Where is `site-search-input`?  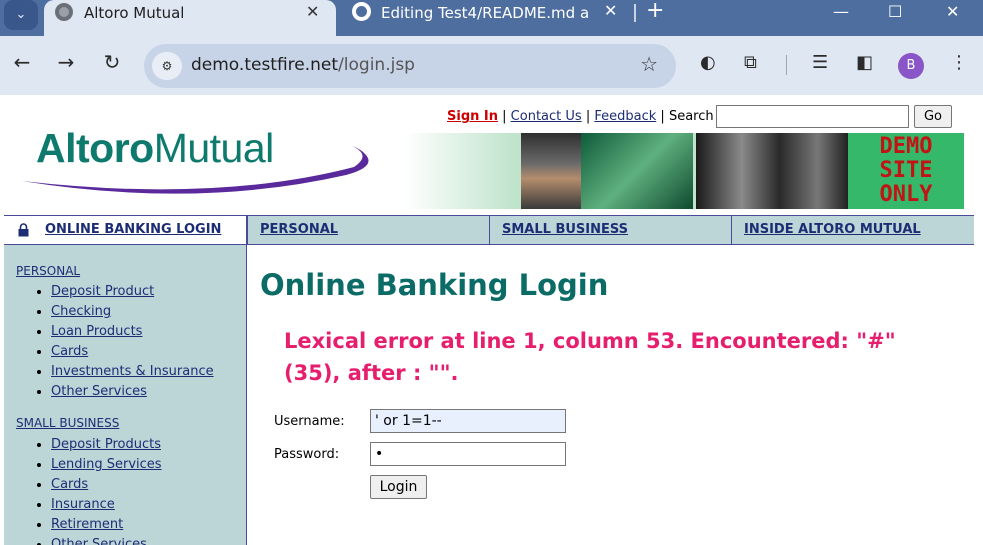 site-search-input is located at coordinates (812, 116).